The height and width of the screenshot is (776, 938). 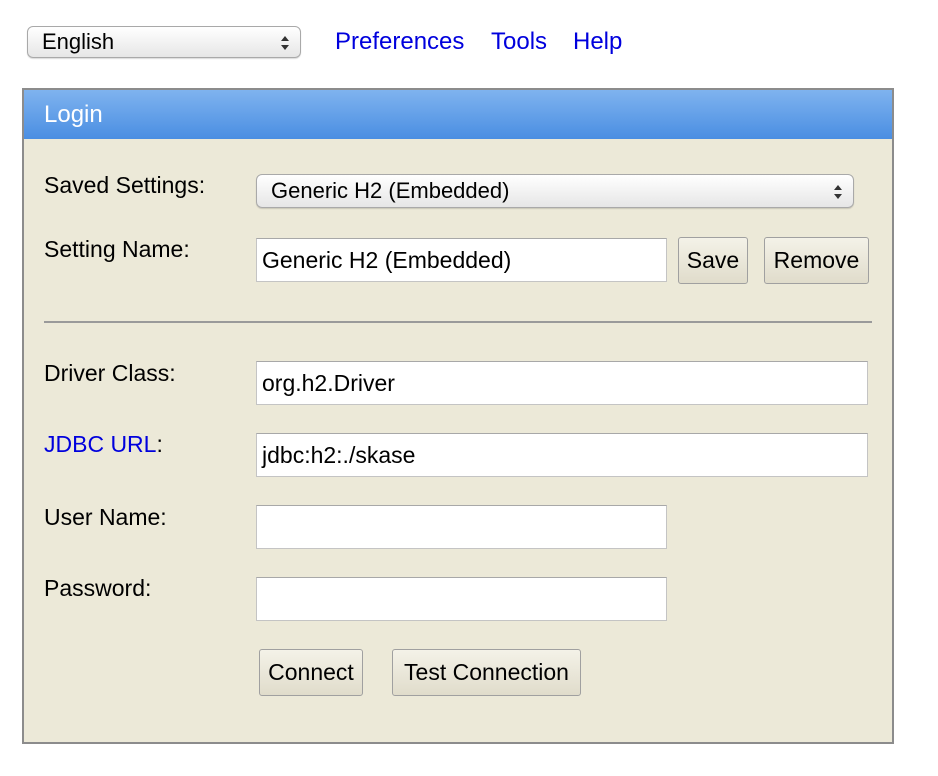 What do you see at coordinates (78, 41) in the screenshot?
I see `language-select-value: English` at bounding box center [78, 41].